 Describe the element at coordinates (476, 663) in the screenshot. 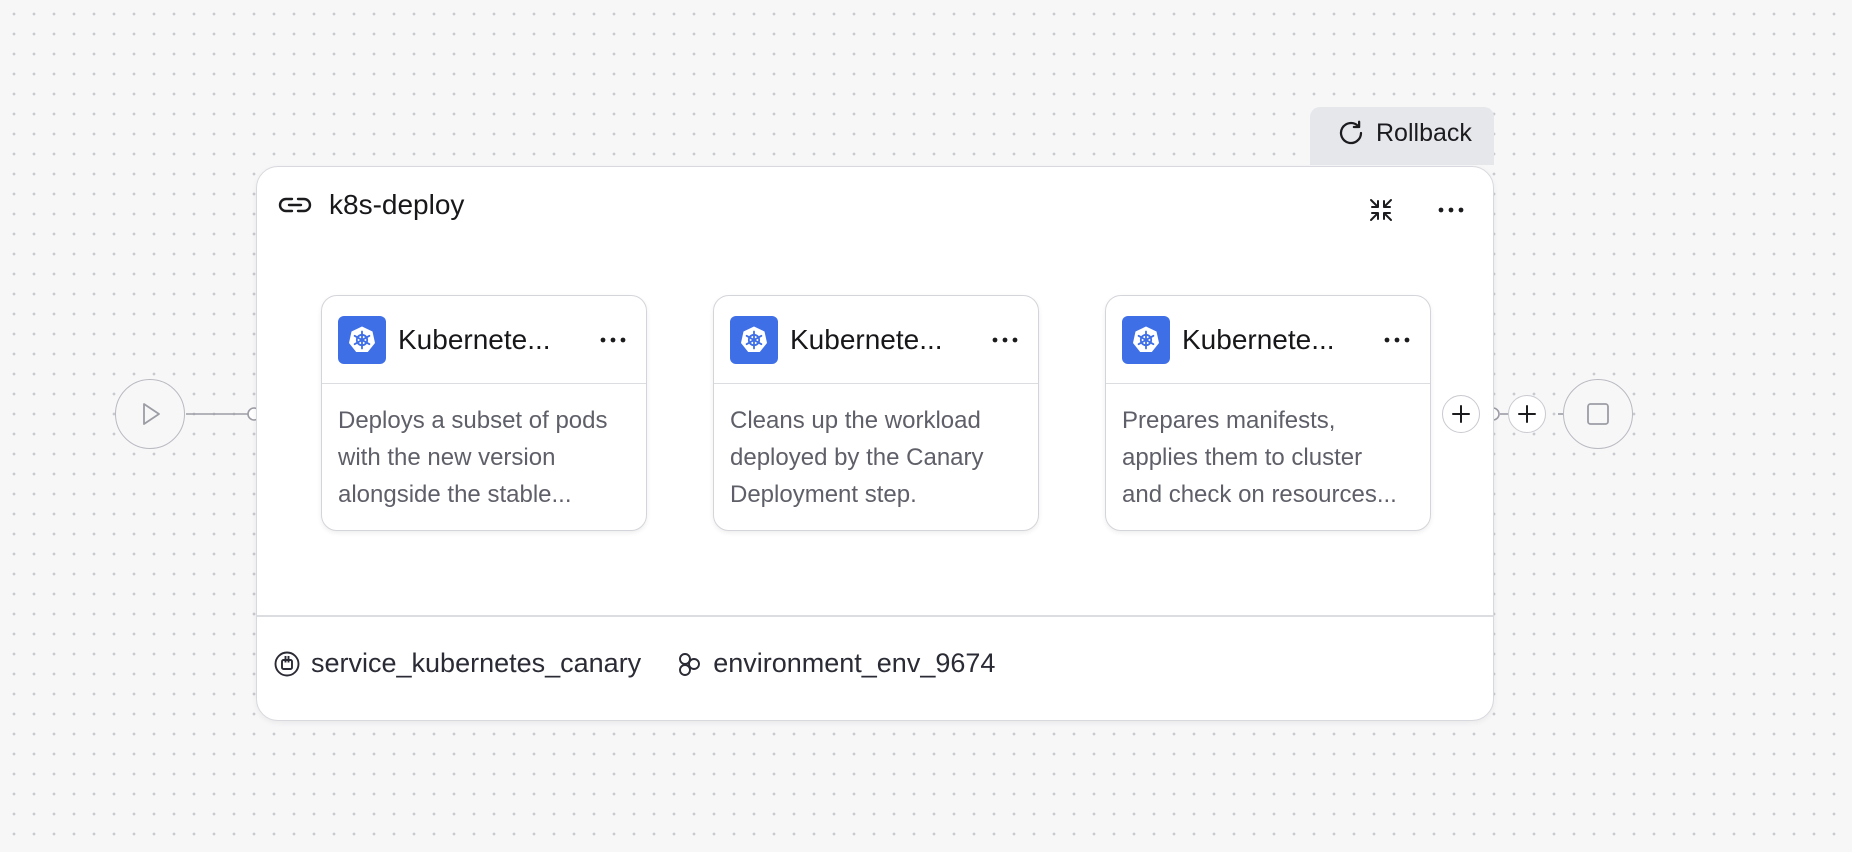

I see `service-label: service_kubernetes_canary` at that location.